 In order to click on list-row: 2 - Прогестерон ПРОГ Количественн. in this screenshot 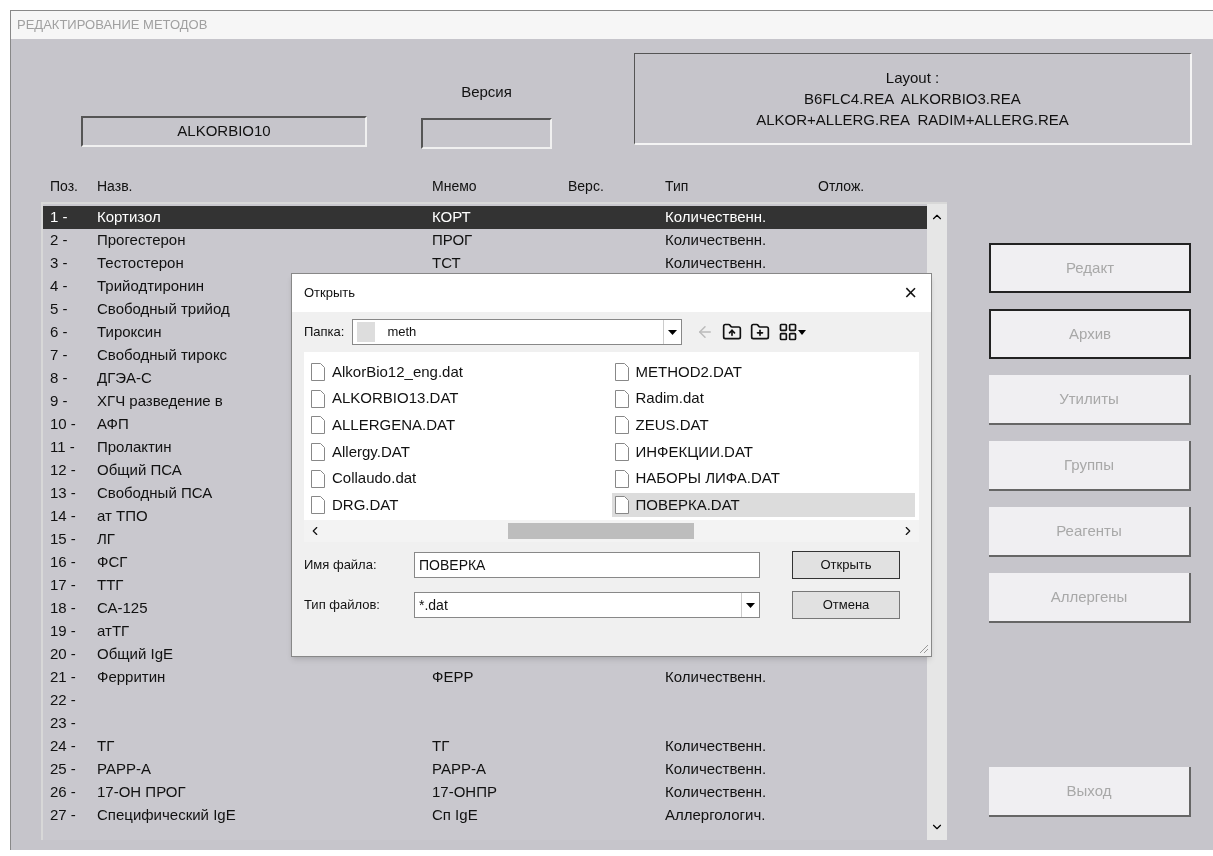, I will do `click(485, 240)`.